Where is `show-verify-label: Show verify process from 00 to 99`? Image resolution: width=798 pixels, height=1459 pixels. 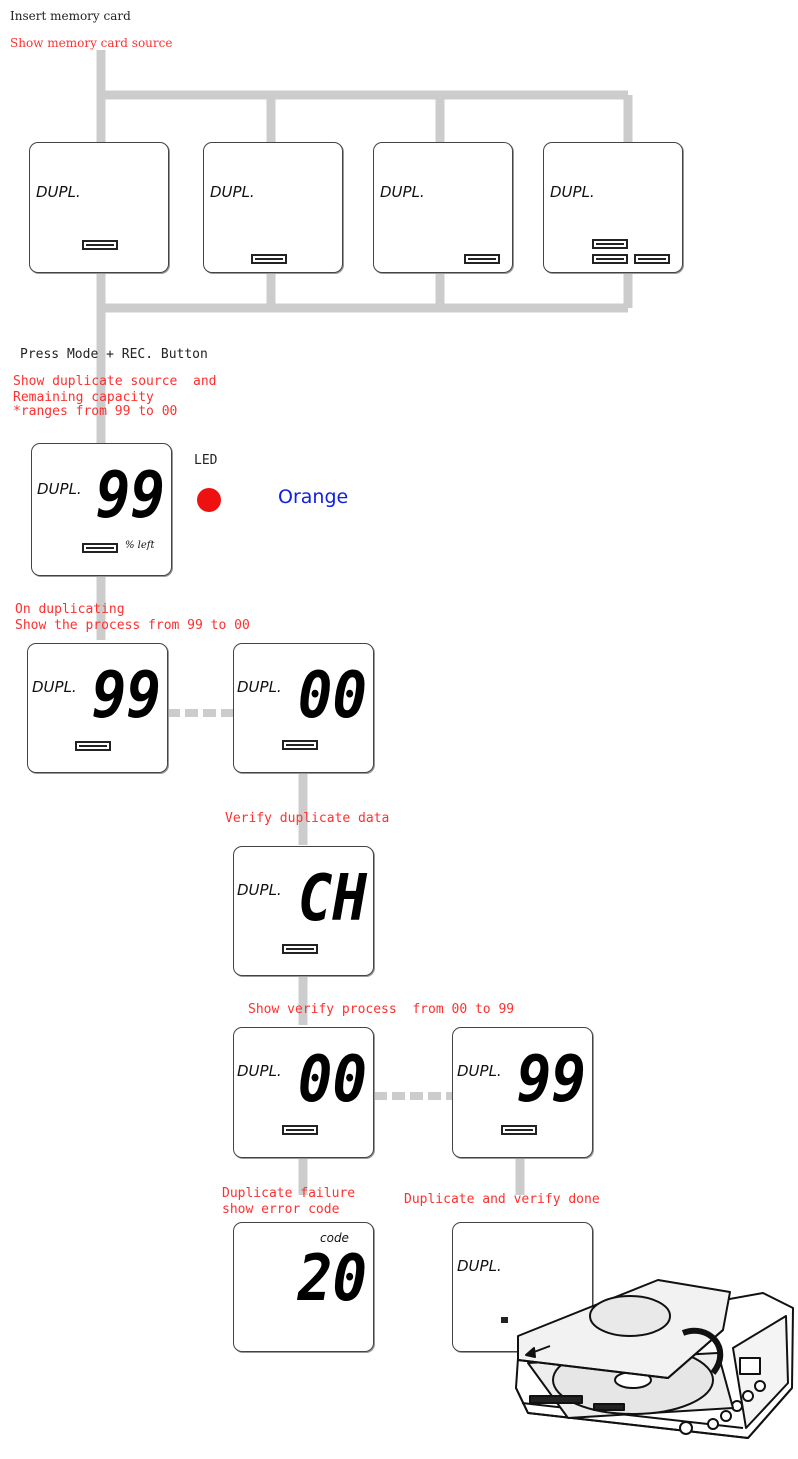 show-verify-label: Show verify process from 00 to 99 is located at coordinates (381, 1009).